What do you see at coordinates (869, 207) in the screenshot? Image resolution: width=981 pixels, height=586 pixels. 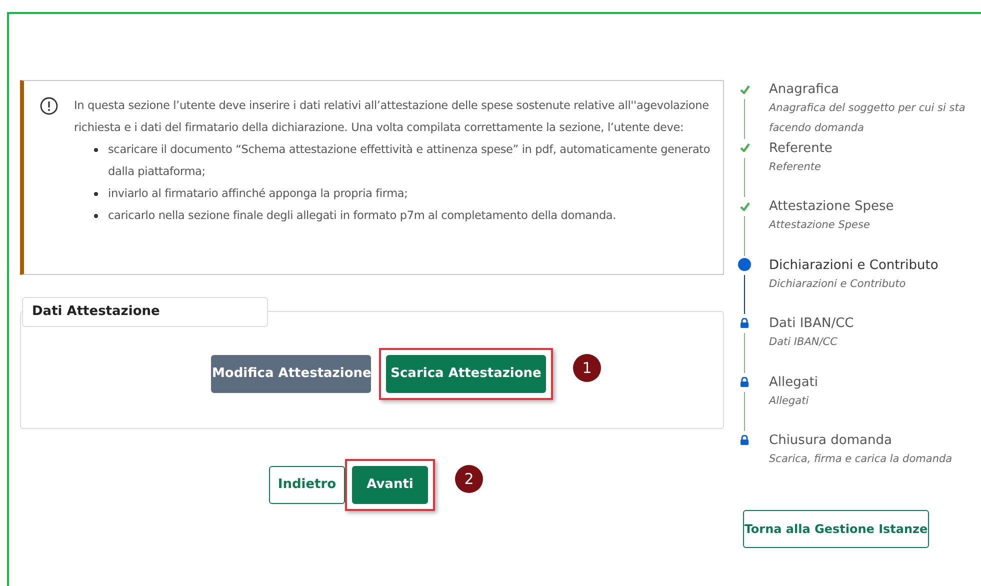 I see `step-title: Attestazione Spese` at bounding box center [869, 207].